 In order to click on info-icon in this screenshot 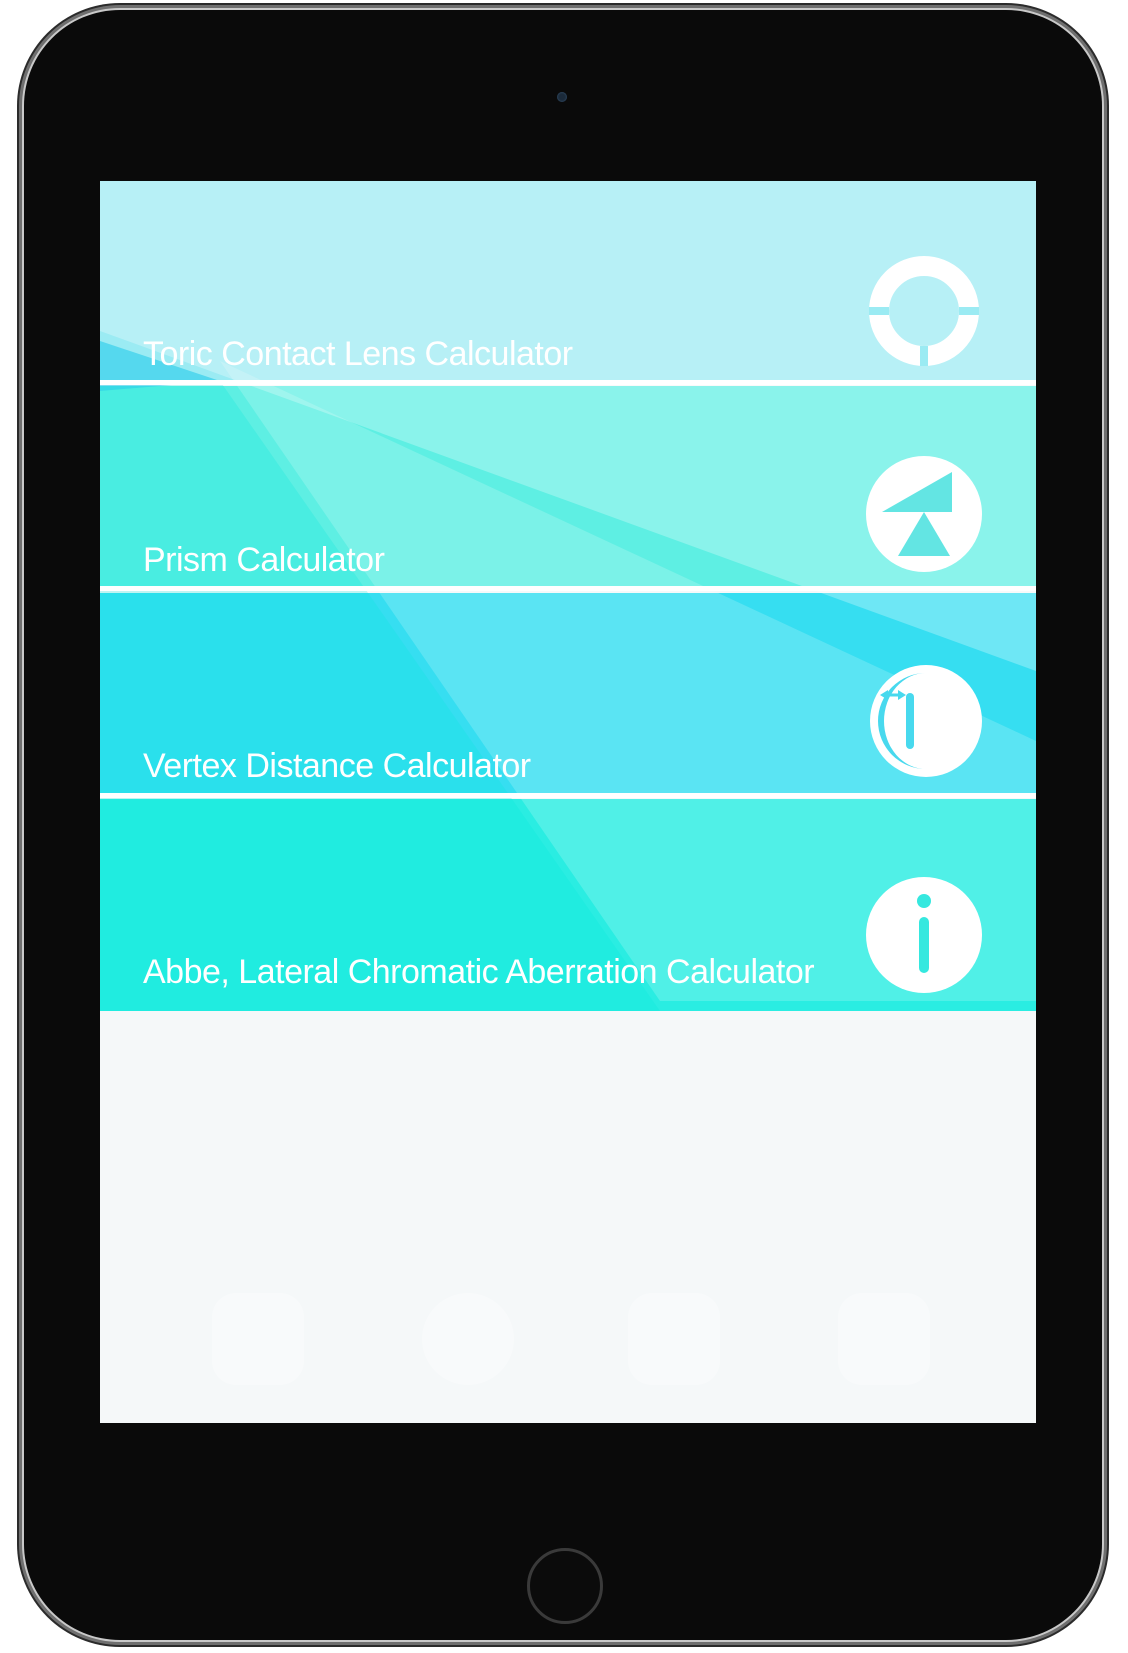, I will do `click(924, 935)`.